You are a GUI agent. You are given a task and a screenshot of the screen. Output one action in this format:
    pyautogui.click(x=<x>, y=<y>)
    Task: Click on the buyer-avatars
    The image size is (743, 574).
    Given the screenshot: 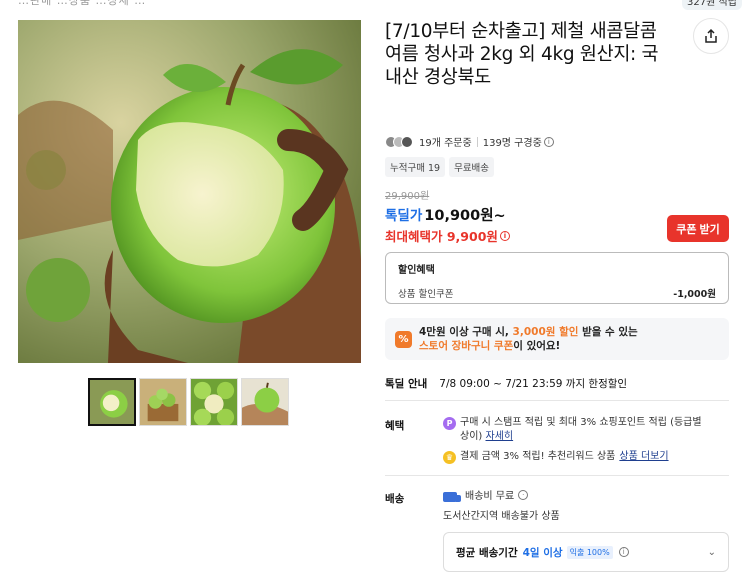 What is the action you would take?
    pyautogui.click(x=399, y=141)
    